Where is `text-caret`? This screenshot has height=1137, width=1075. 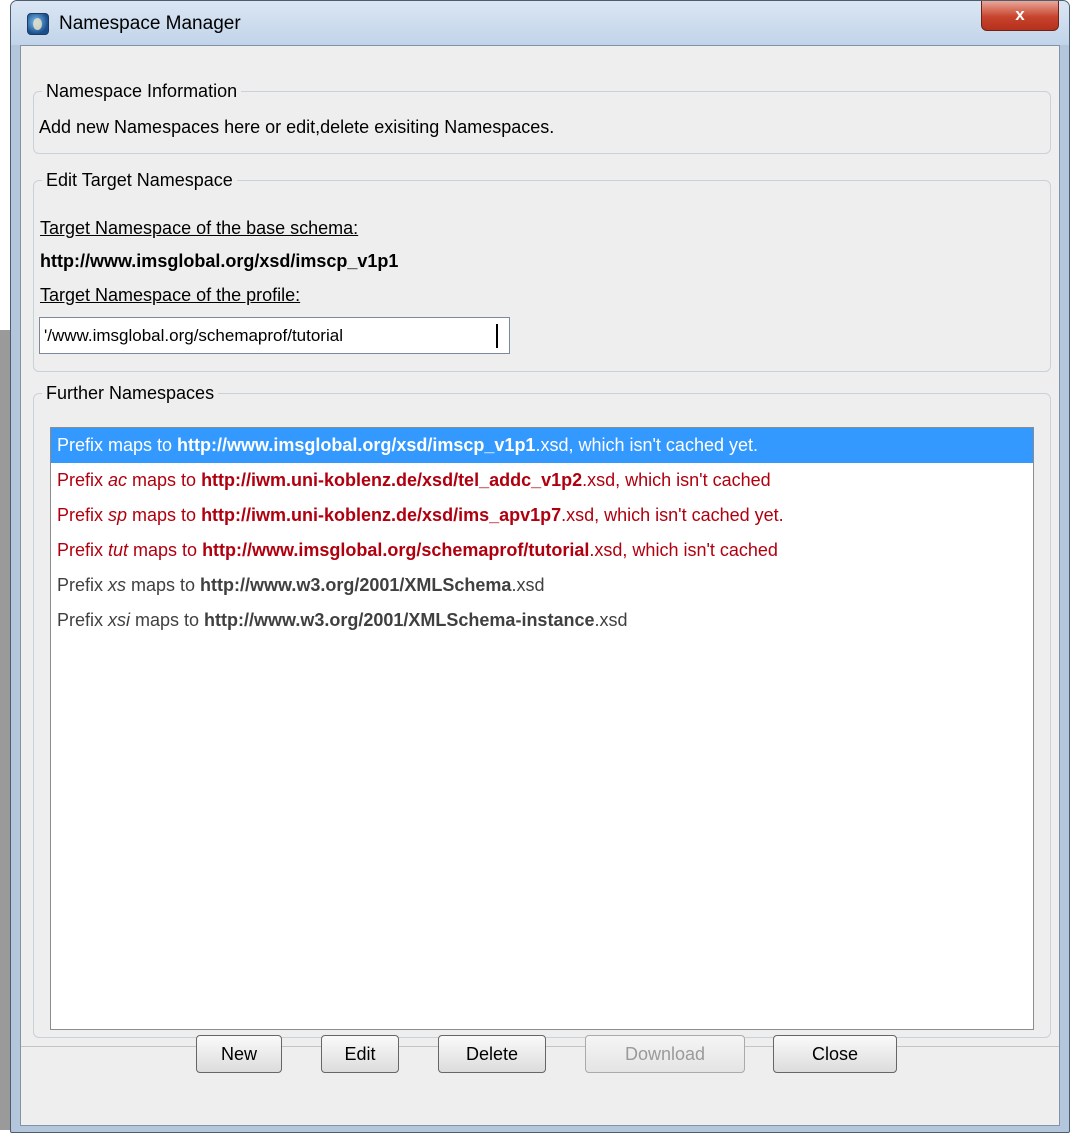 text-caret is located at coordinates (497, 336).